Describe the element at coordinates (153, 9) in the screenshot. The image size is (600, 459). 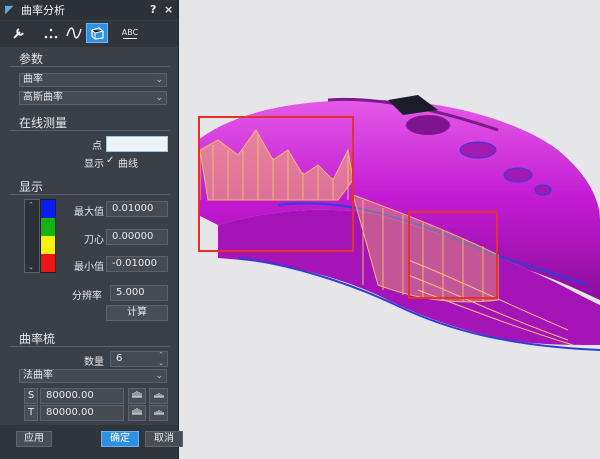
I see `help-button: ?` at that location.